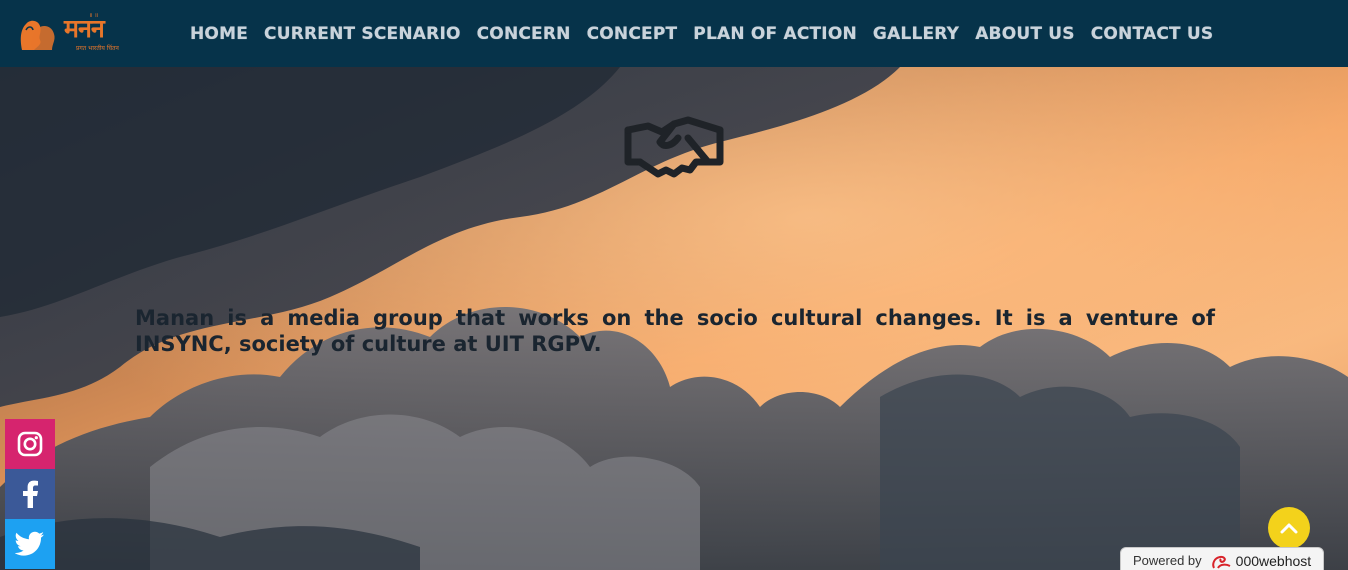 Image resolution: width=1348 pixels, height=570 pixels. I want to click on instagram-icon, so click(30, 444).